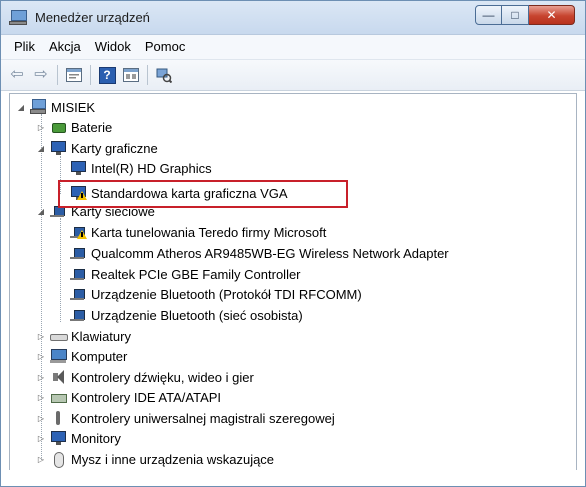  I want to click on properties-icon, so click(74, 75).